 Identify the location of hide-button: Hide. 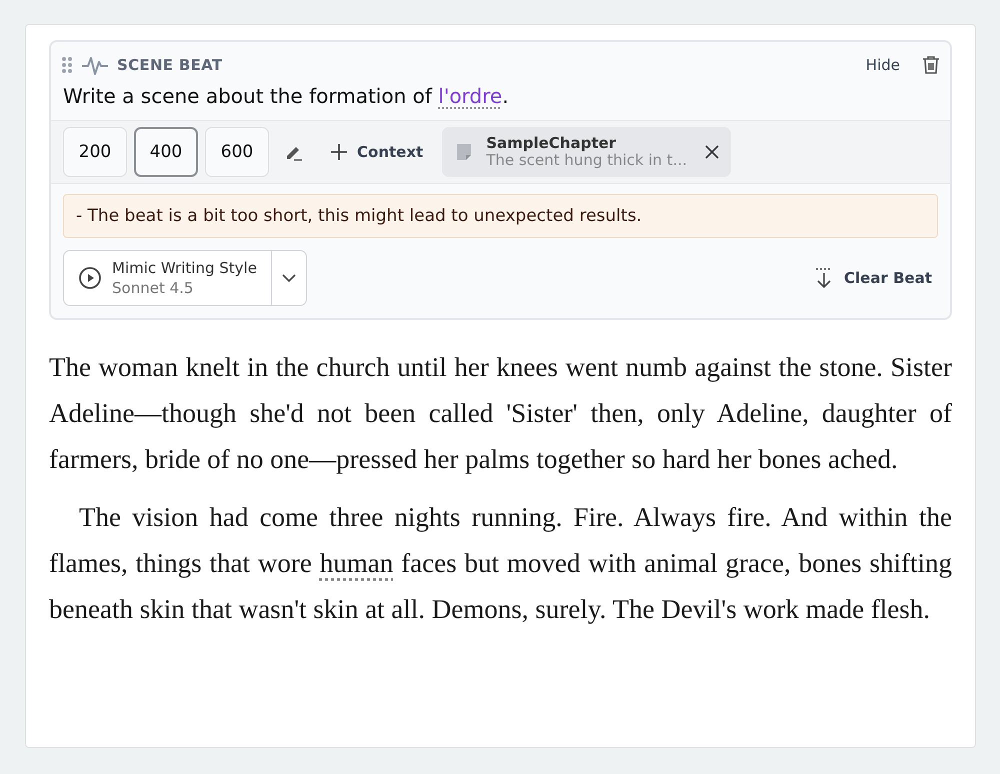
(890, 65).